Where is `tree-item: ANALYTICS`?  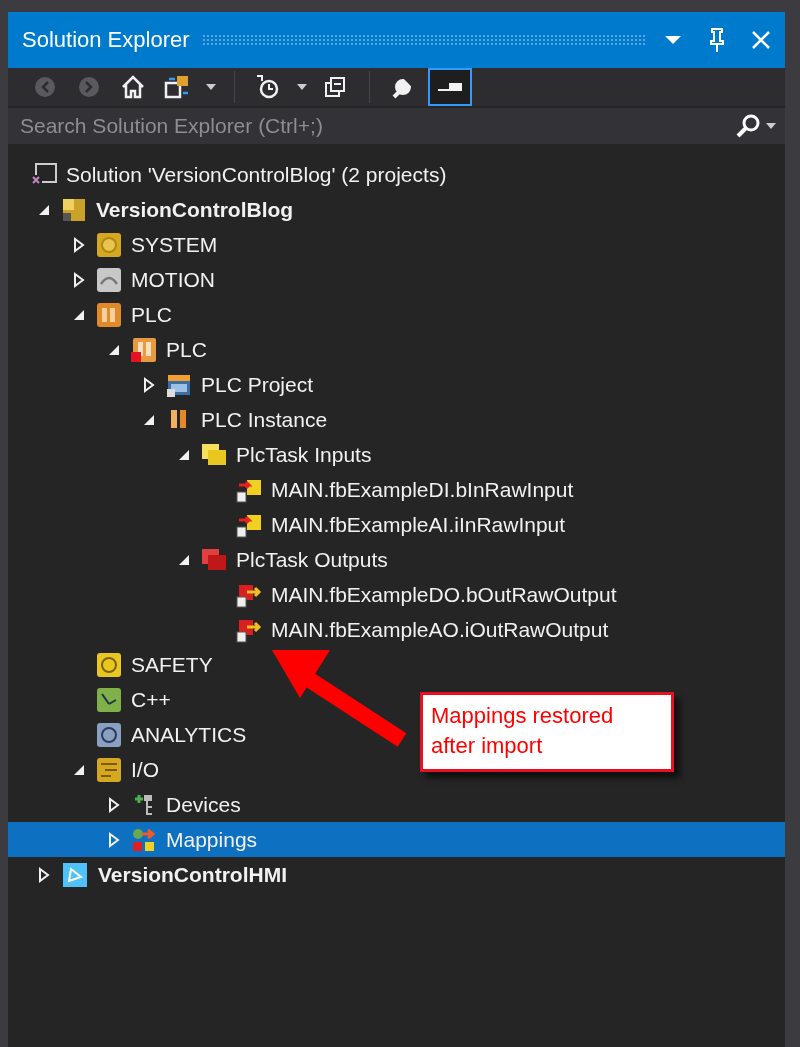
tree-item: ANALYTICS is located at coordinates (130, 734).